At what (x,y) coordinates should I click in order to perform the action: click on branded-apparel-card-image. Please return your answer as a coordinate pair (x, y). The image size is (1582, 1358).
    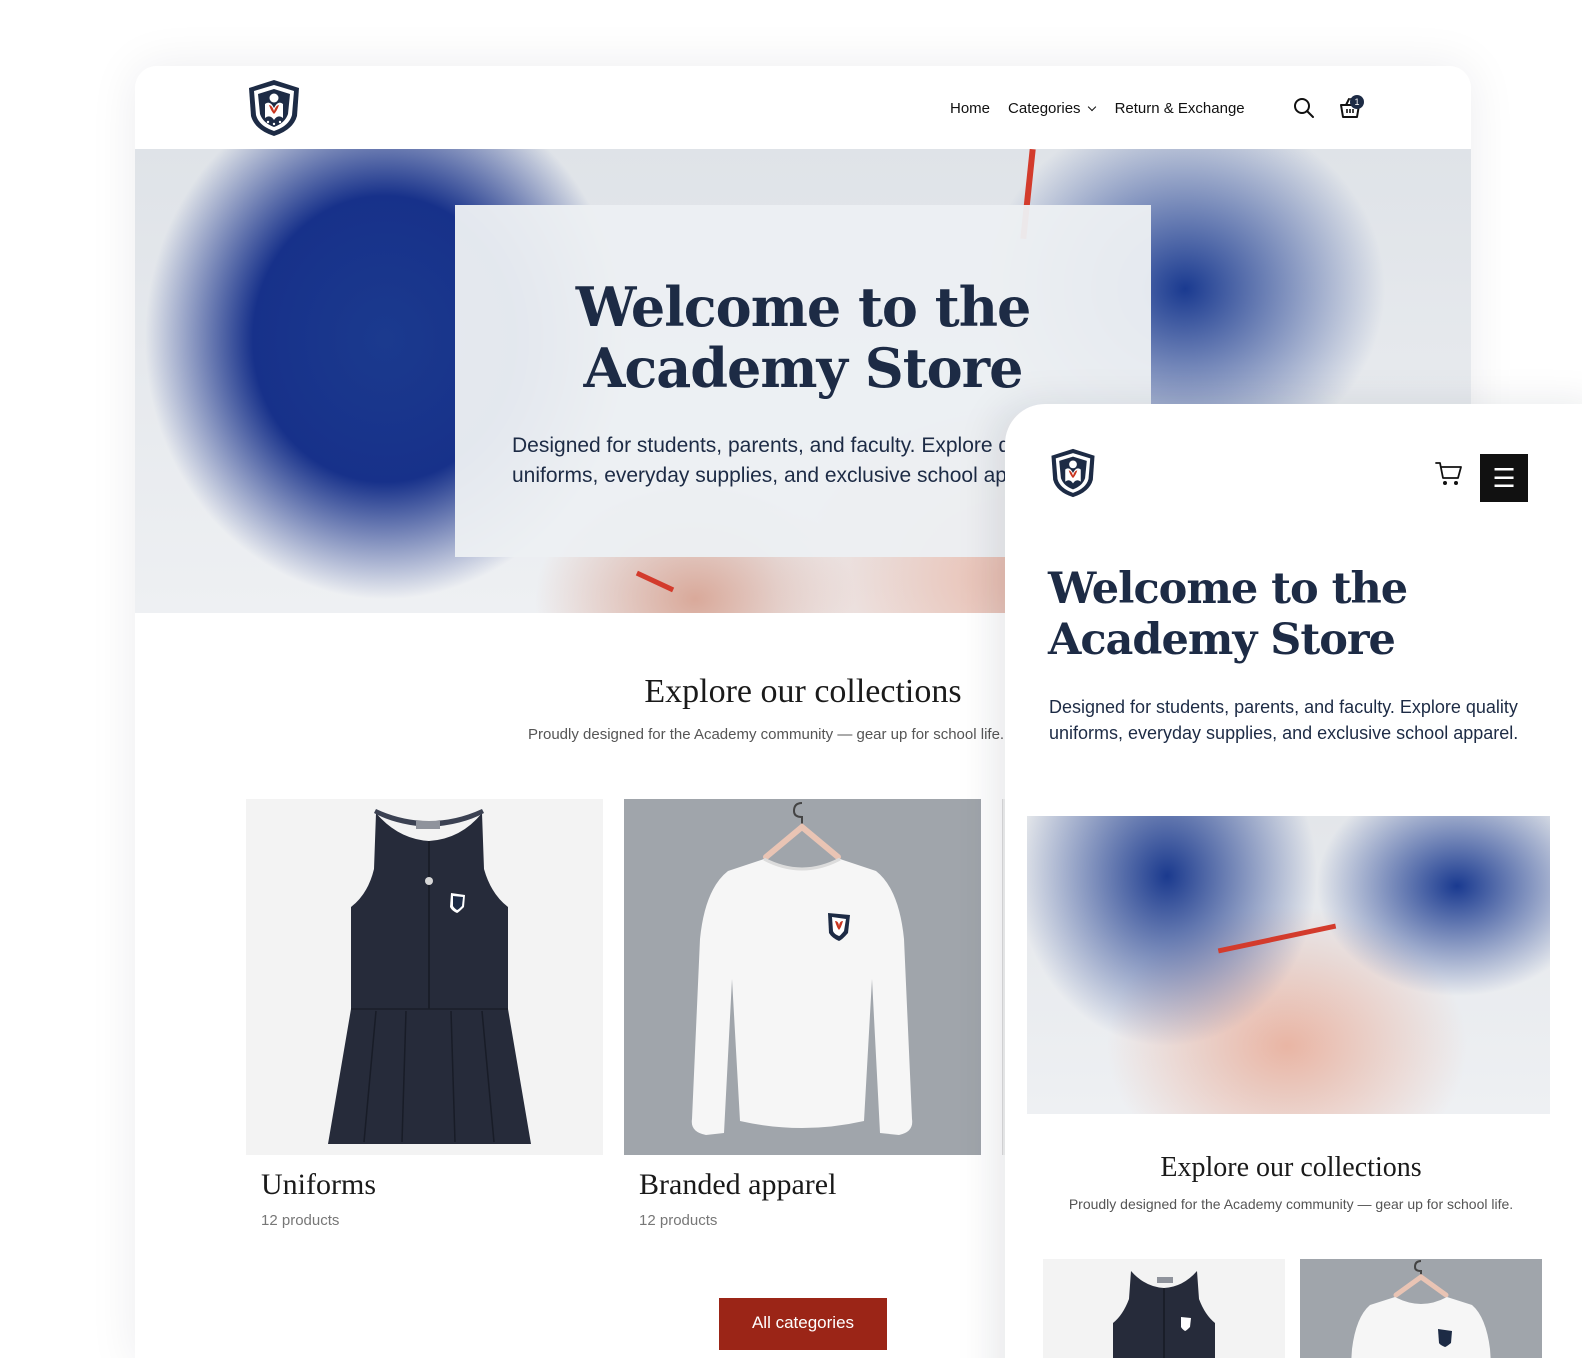
    Looking at the image, I should click on (802, 977).